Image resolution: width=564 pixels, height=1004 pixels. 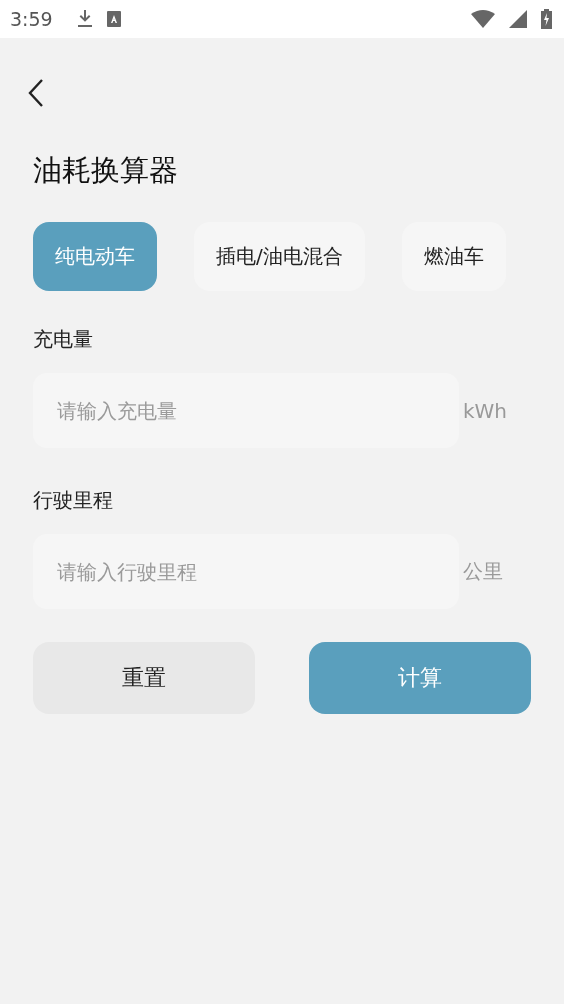 What do you see at coordinates (483, 571) in the screenshot?
I see `unit-label: 公里` at bounding box center [483, 571].